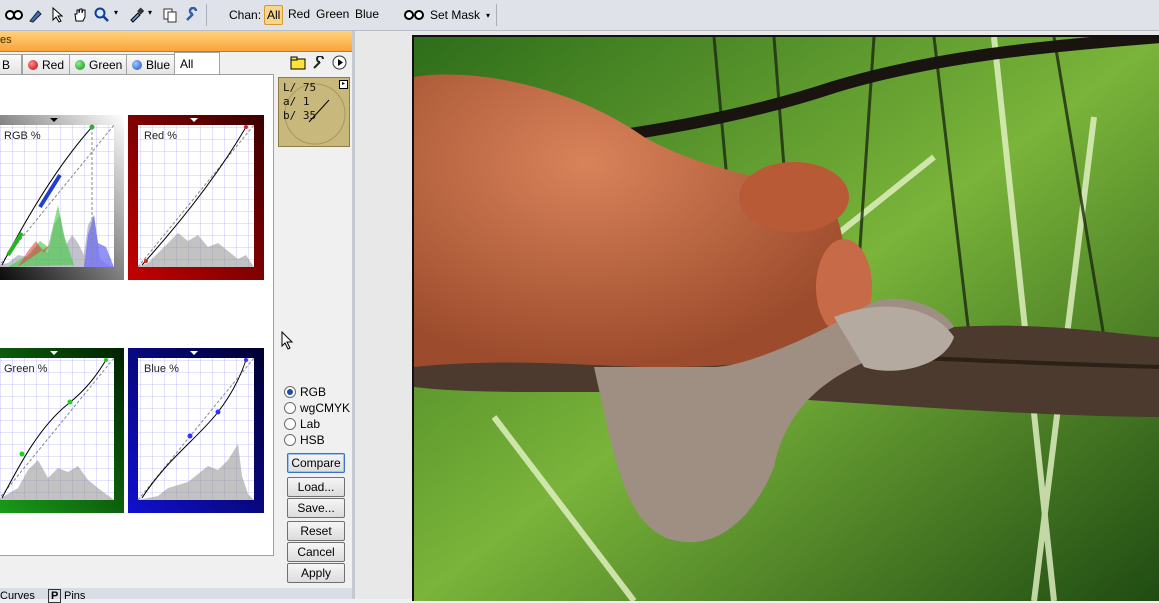  What do you see at coordinates (26, 369) in the screenshot?
I see `green-curve-label: Green %` at bounding box center [26, 369].